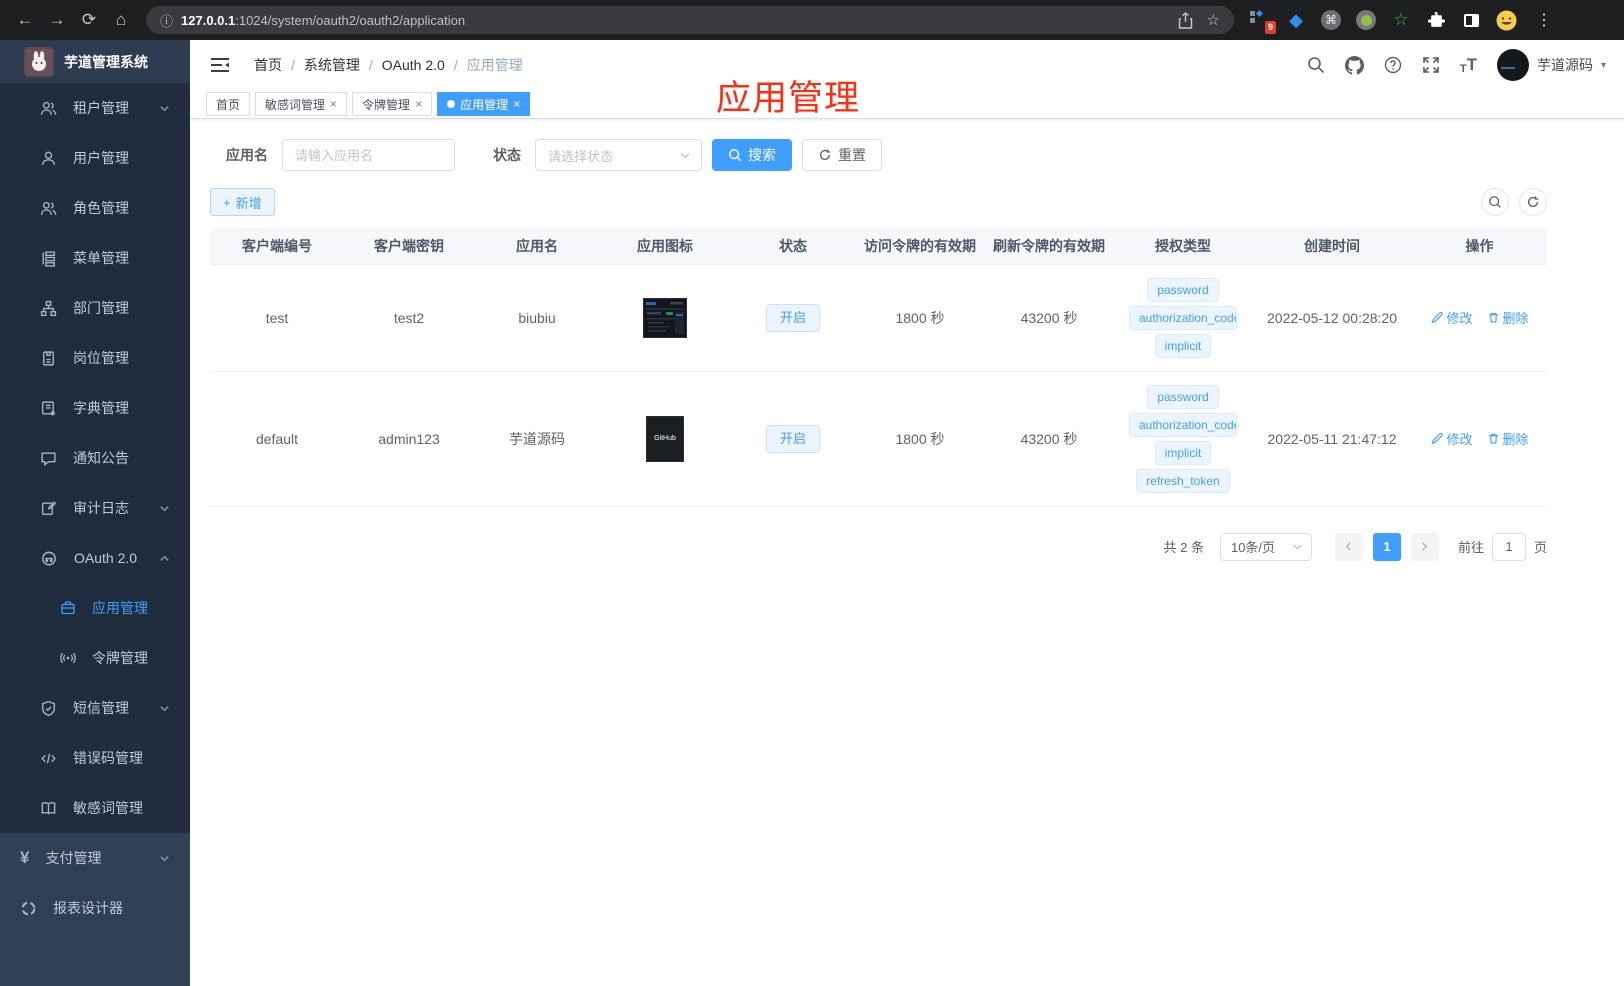  Describe the element at coordinates (95, 558) in the screenshot. I see `sidebar-item-oauth: OAuth 2.0` at that location.